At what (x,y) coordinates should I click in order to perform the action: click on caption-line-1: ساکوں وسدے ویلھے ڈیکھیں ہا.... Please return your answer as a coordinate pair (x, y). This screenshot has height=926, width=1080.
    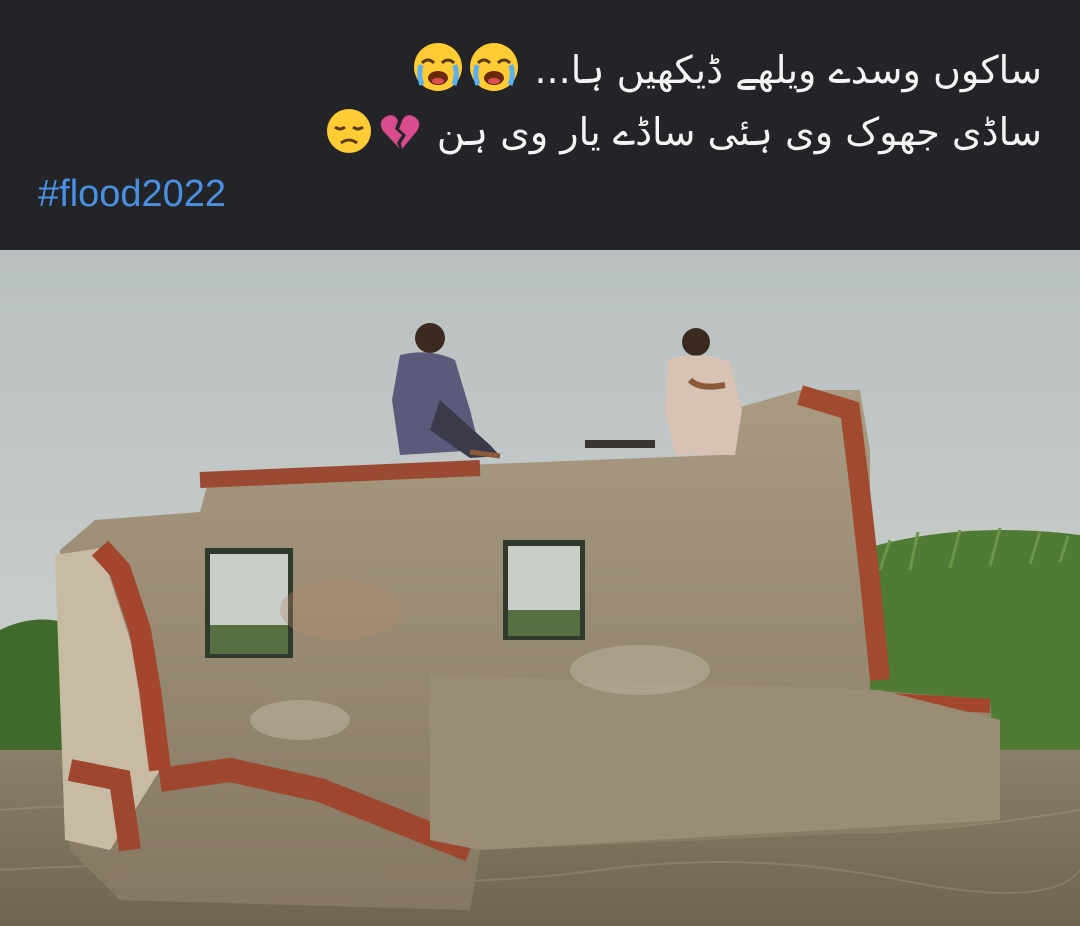
    Looking at the image, I should click on (726, 75).